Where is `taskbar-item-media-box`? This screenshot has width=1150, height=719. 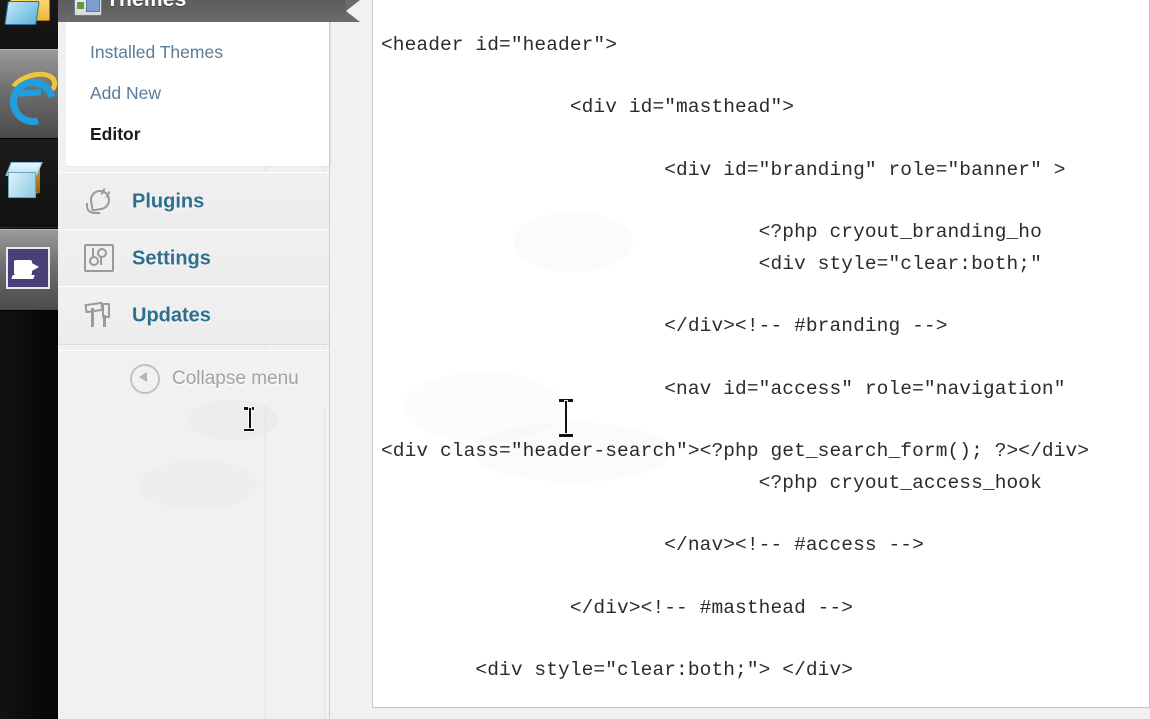 taskbar-item-media-box is located at coordinates (29, 183).